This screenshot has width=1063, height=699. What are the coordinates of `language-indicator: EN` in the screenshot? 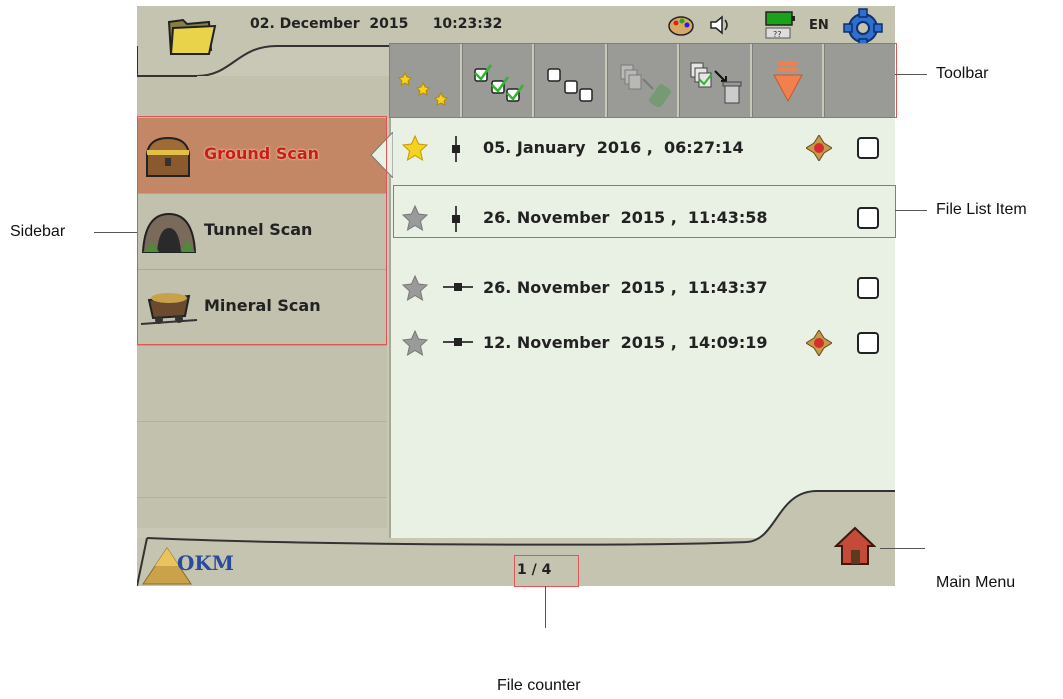 It's located at (819, 25).